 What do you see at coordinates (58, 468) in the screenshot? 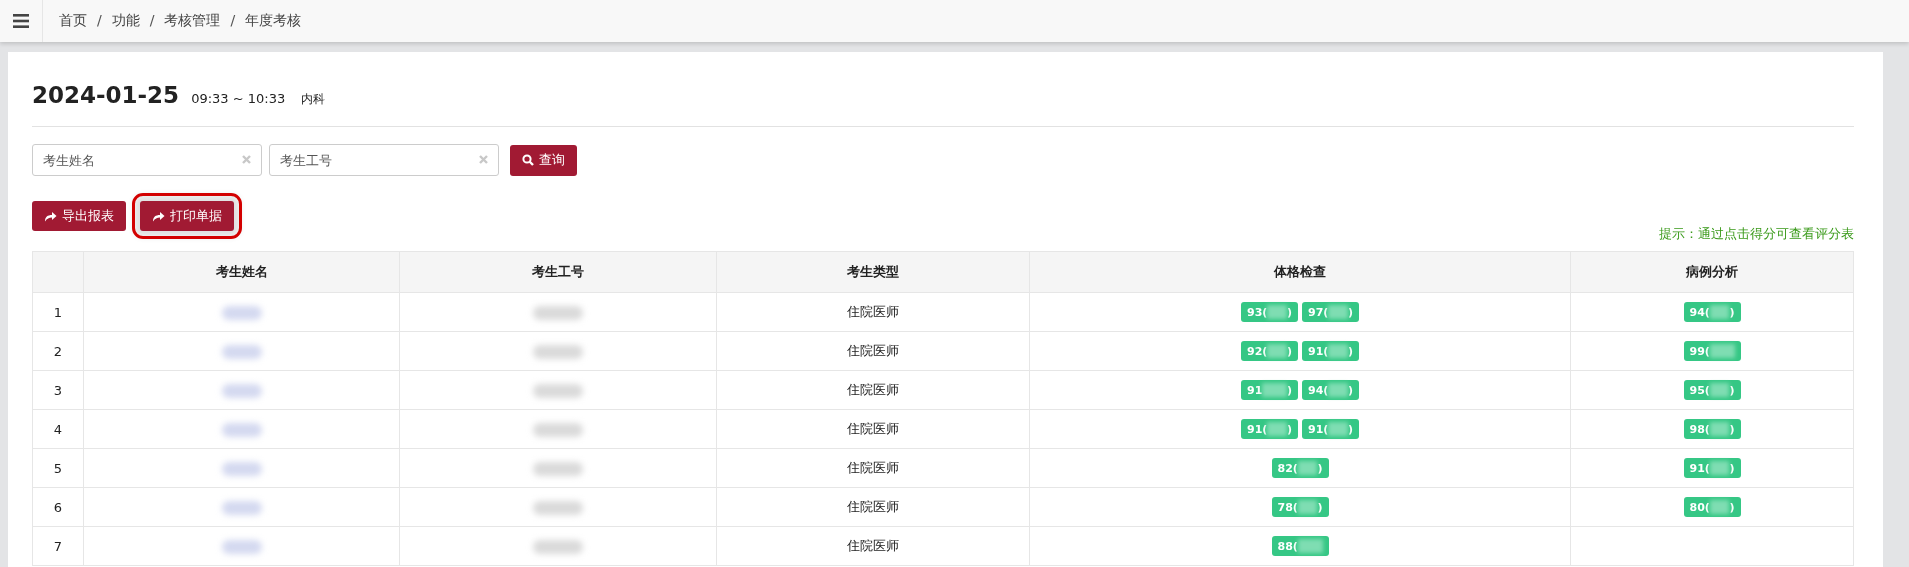
I see `table-cell: 5` at bounding box center [58, 468].